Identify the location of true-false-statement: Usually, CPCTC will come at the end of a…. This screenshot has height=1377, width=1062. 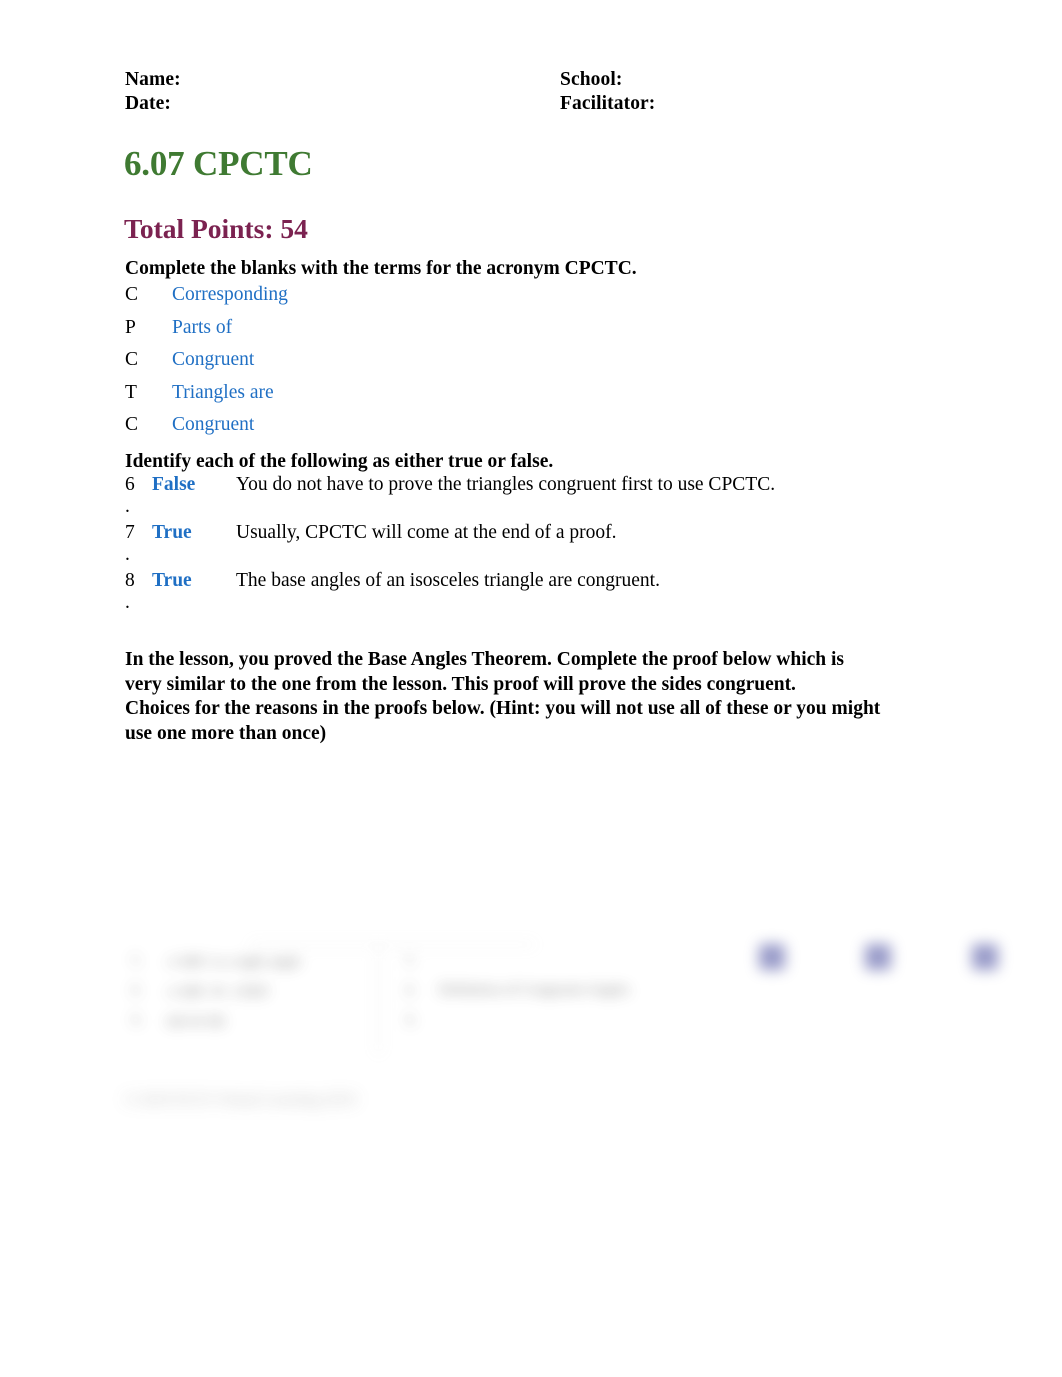
(426, 532).